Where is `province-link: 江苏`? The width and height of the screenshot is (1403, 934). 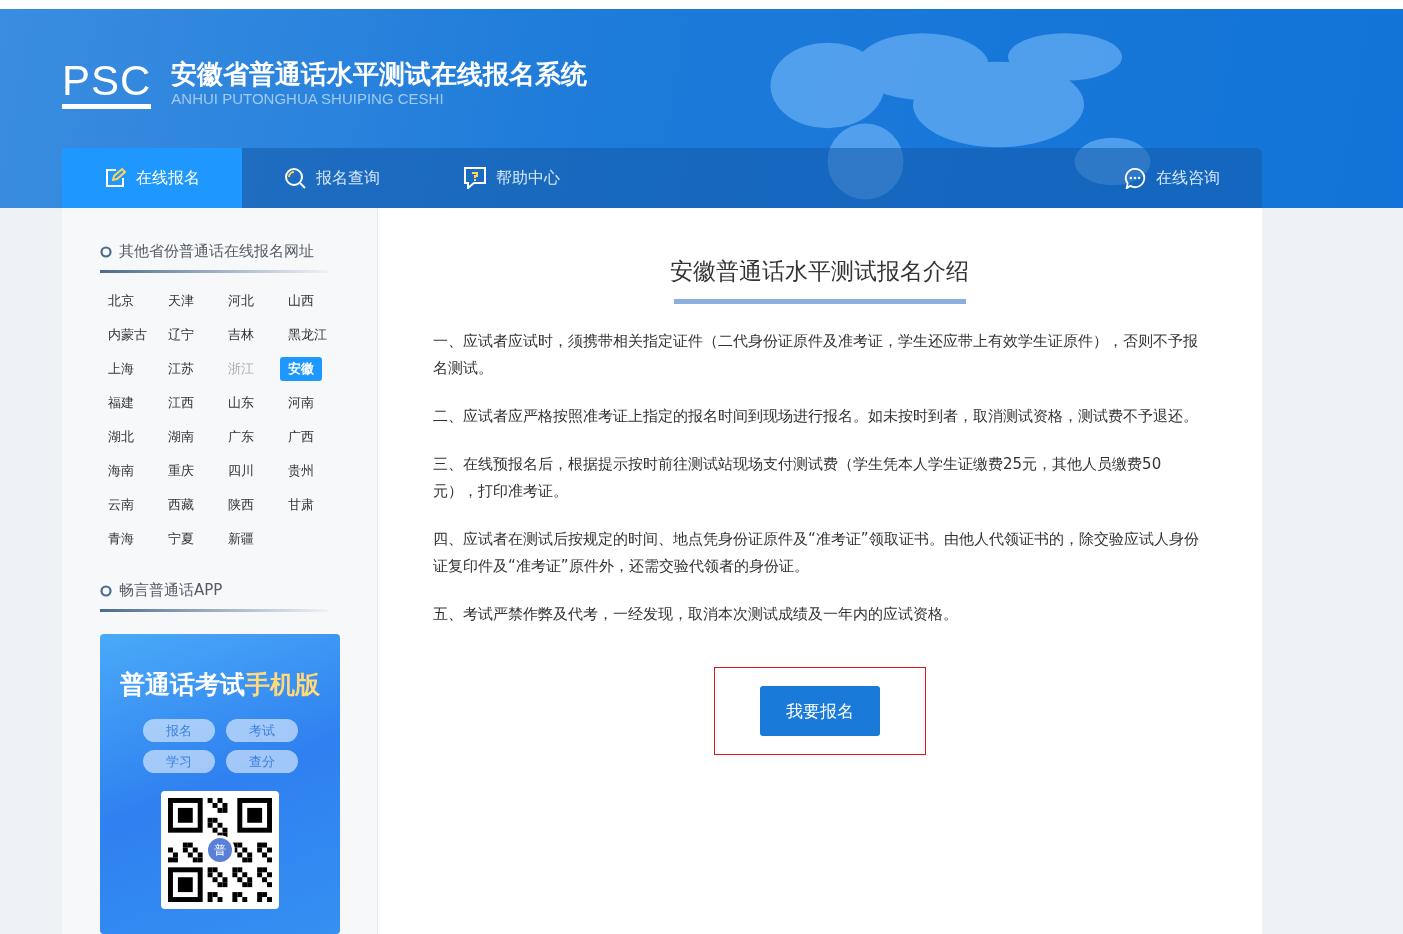
province-link: 江苏 is located at coordinates (181, 369).